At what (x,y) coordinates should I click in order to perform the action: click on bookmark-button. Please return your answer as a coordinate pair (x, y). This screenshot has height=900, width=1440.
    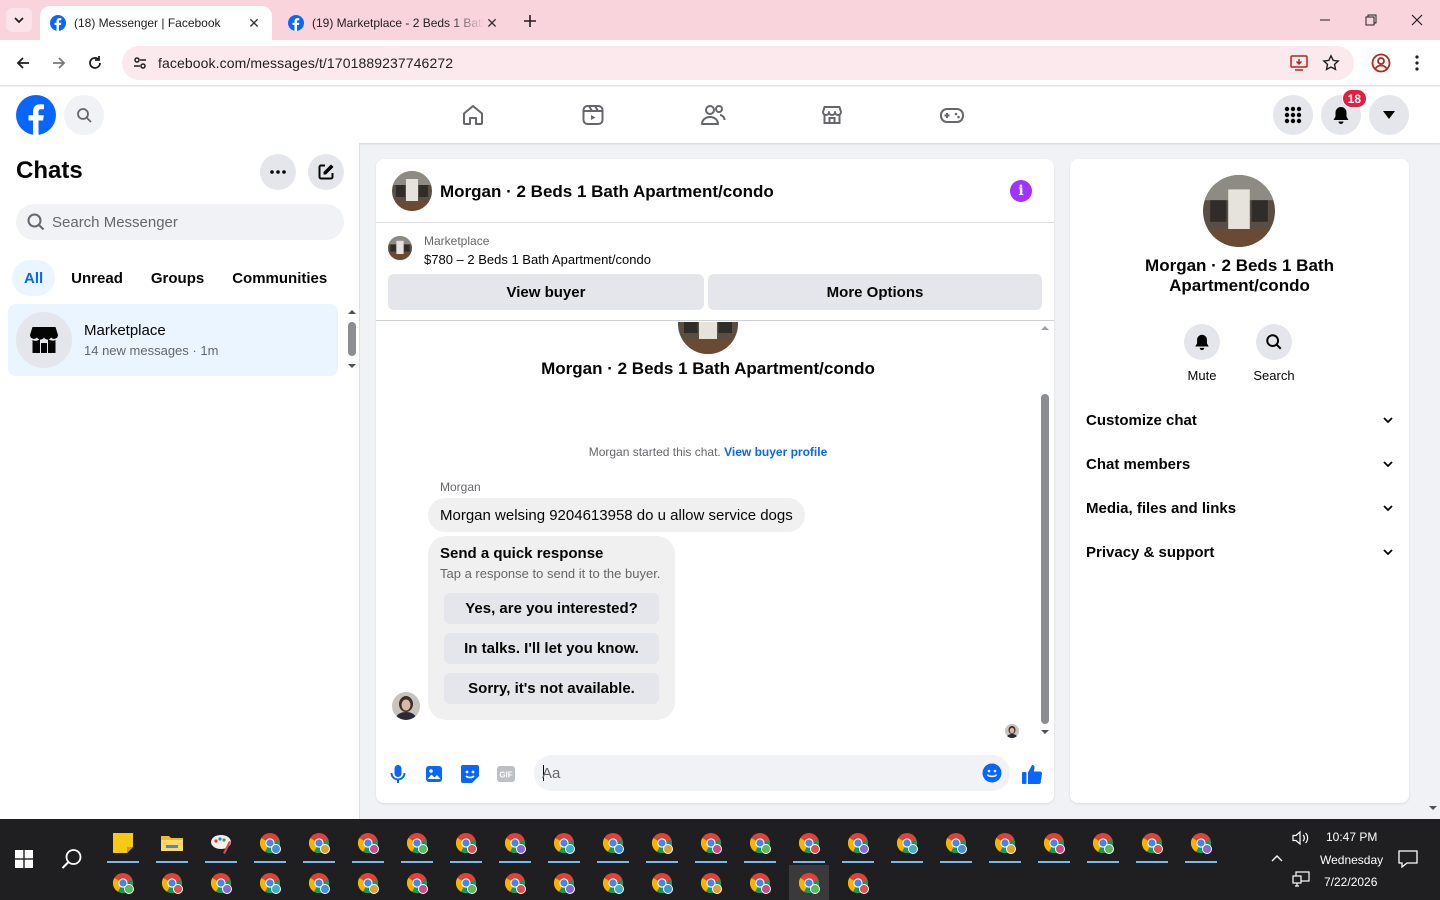
    Looking at the image, I should click on (1331, 63).